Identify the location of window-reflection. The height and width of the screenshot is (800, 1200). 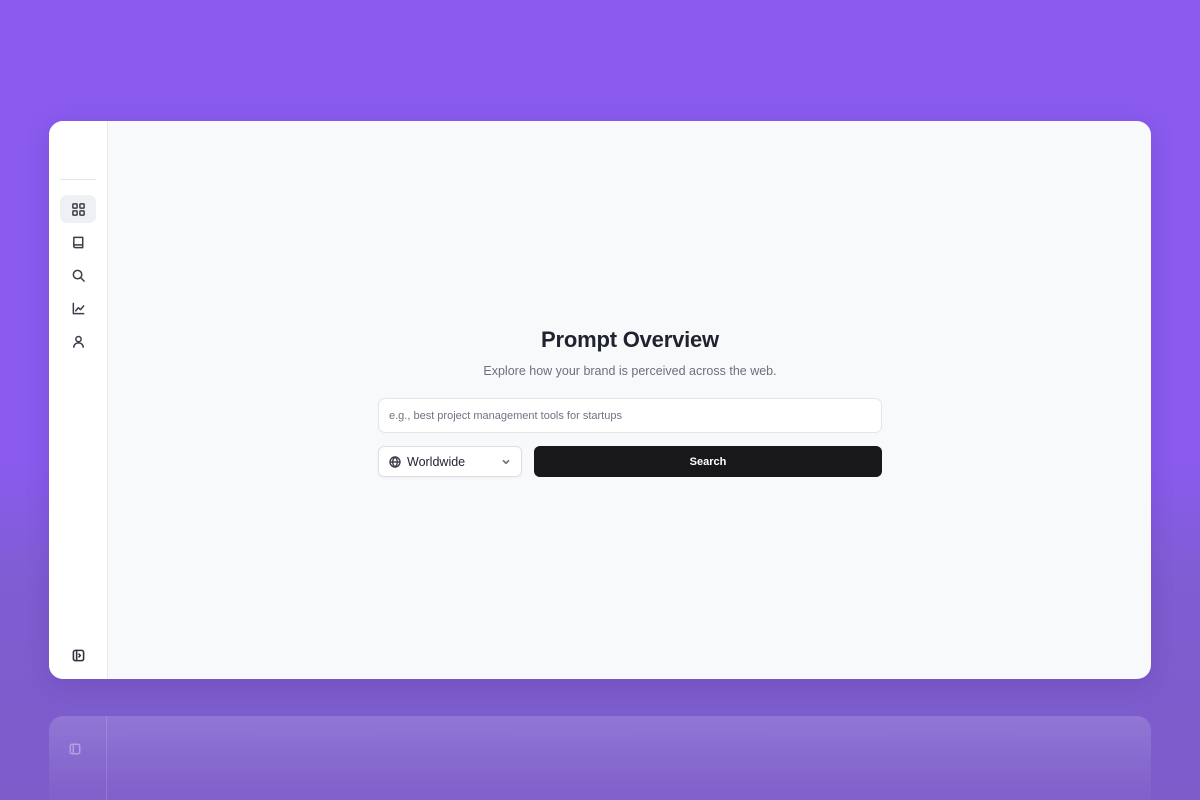
(600, 758).